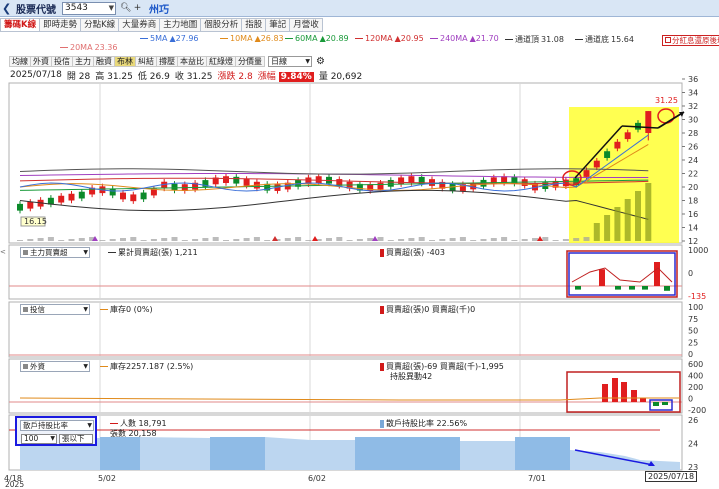 The height and width of the screenshot is (489, 719). I want to click on indicator-select-foreign: 外資 ▼, so click(55, 366).